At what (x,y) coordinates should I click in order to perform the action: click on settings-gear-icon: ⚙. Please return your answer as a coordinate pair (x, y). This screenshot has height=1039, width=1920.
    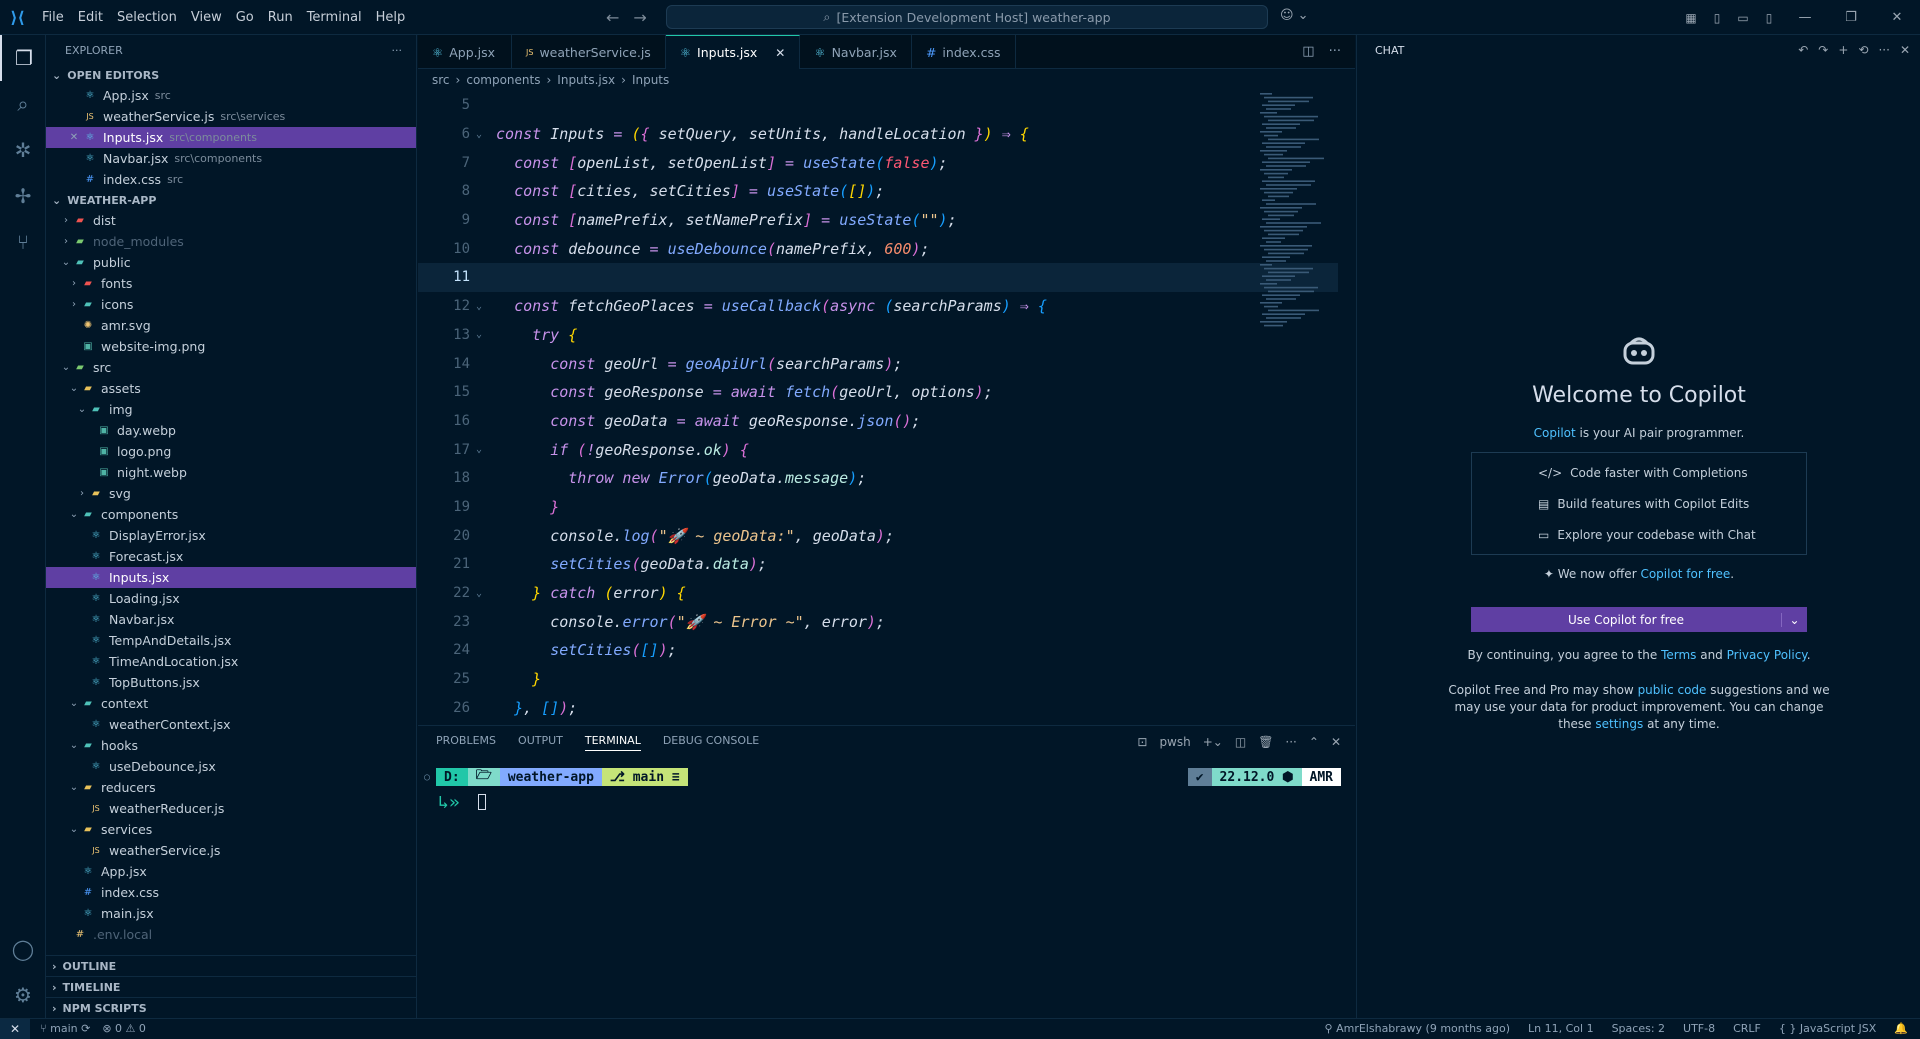
    Looking at the image, I should click on (23, 995).